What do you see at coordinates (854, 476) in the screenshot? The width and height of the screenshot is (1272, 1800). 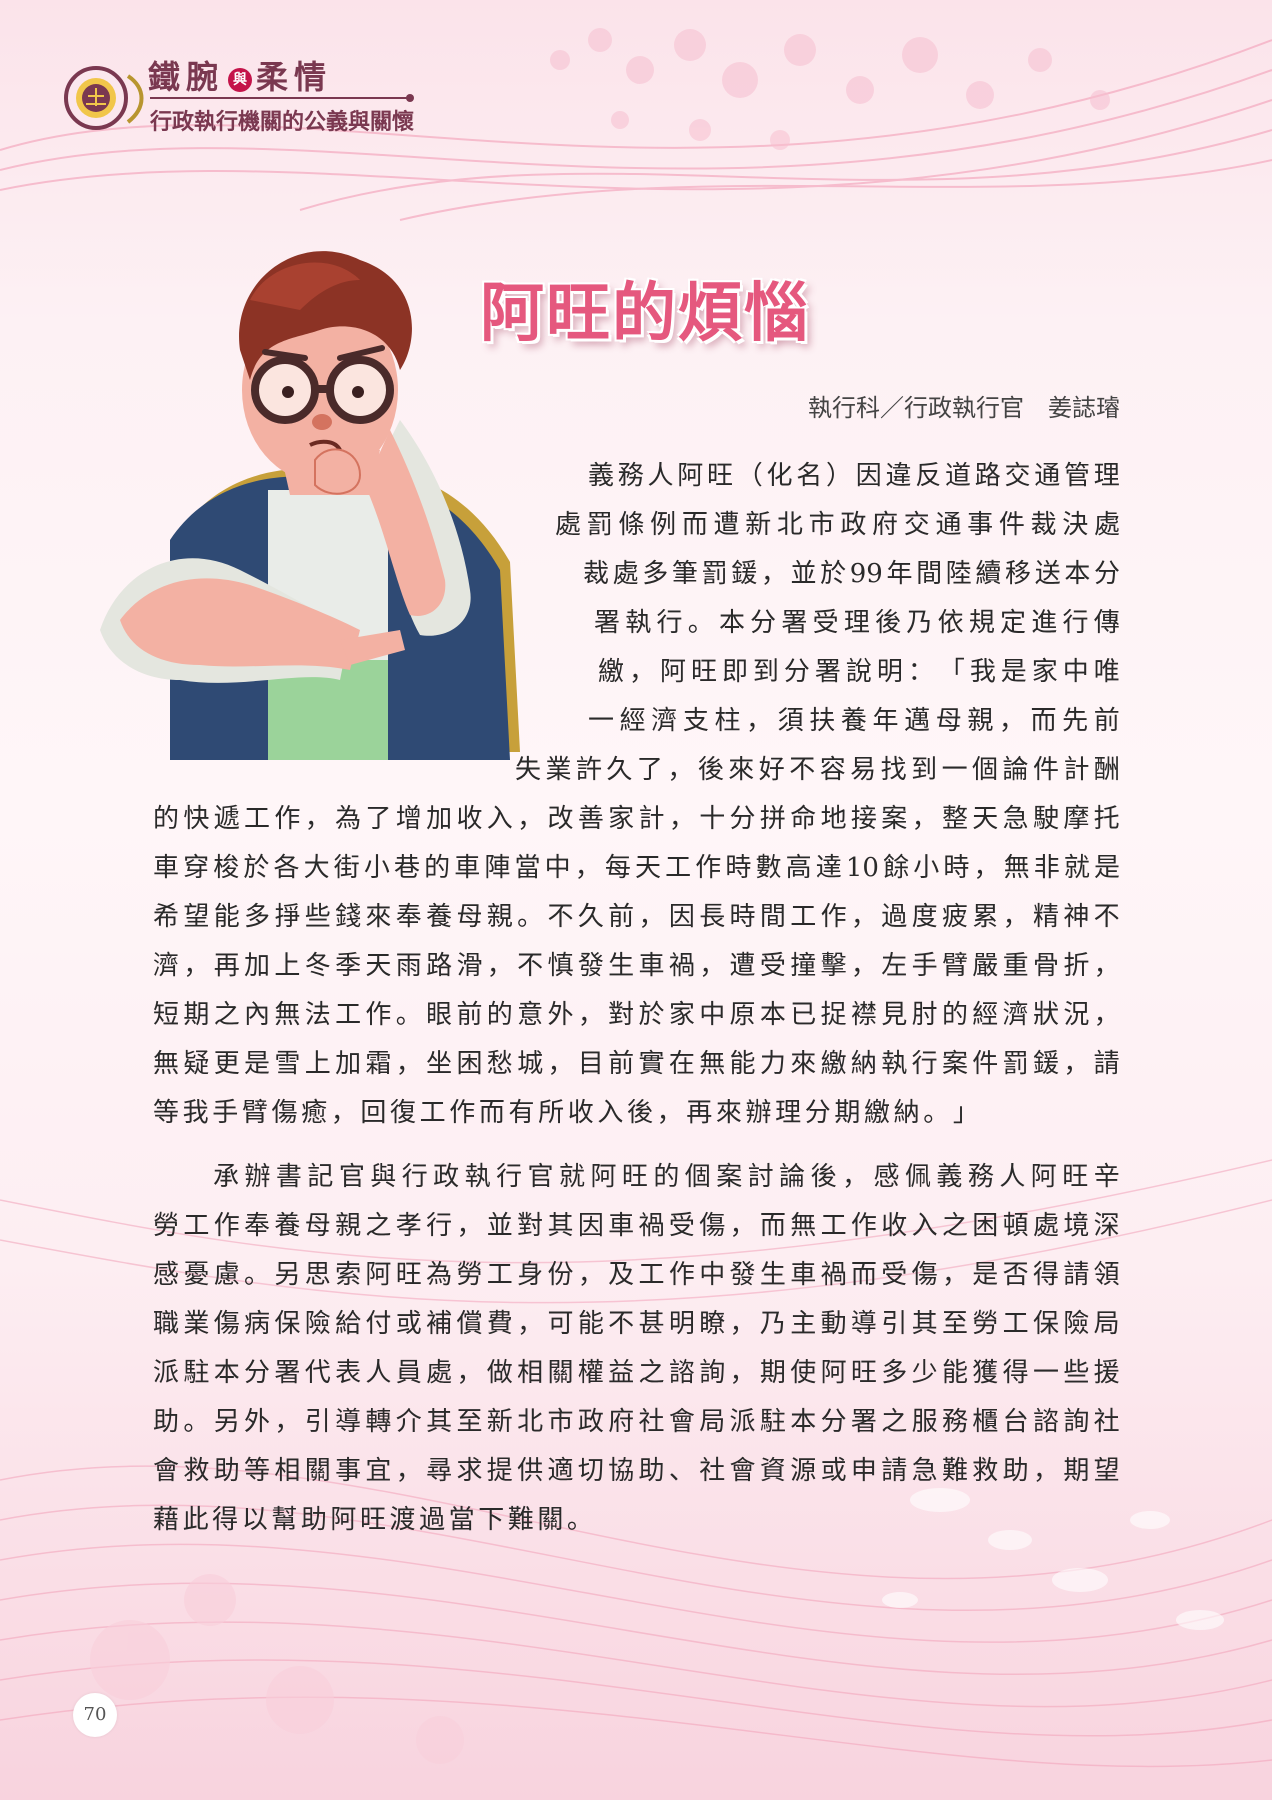 I see `body-line: 義務人阿旺（化名）因違反道路交通管理` at bounding box center [854, 476].